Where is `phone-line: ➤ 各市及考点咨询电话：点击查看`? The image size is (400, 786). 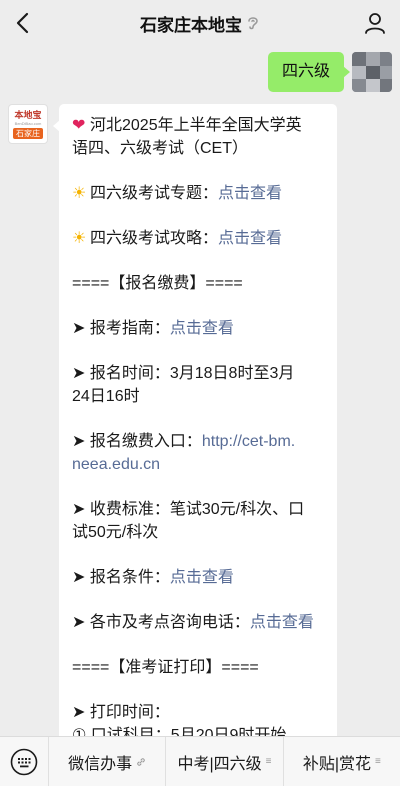
phone-line: ➤ 各市及考点咨询电话：点击查看 is located at coordinates (198, 622).